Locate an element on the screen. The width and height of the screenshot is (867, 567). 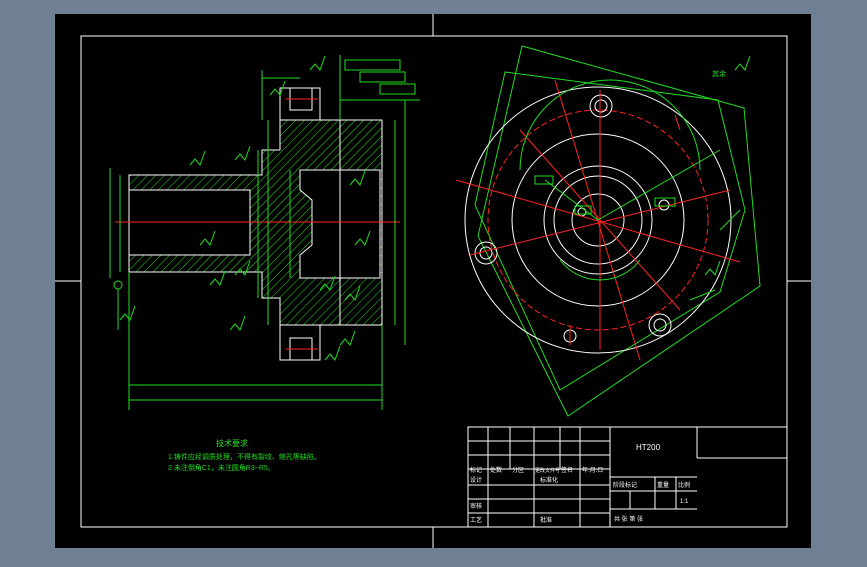
other-roughness-label: 其余 is located at coordinates (719, 73).